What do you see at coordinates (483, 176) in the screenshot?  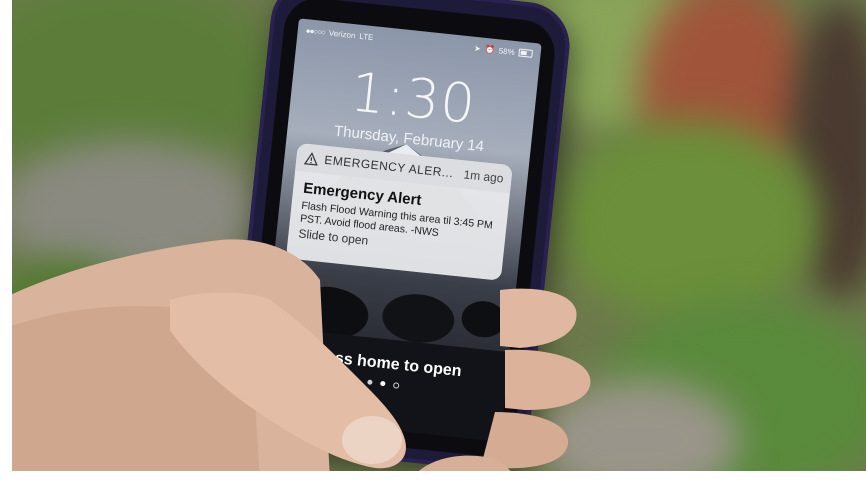 I see `notification-age: 1m ago` at bounding box center [483, 176].